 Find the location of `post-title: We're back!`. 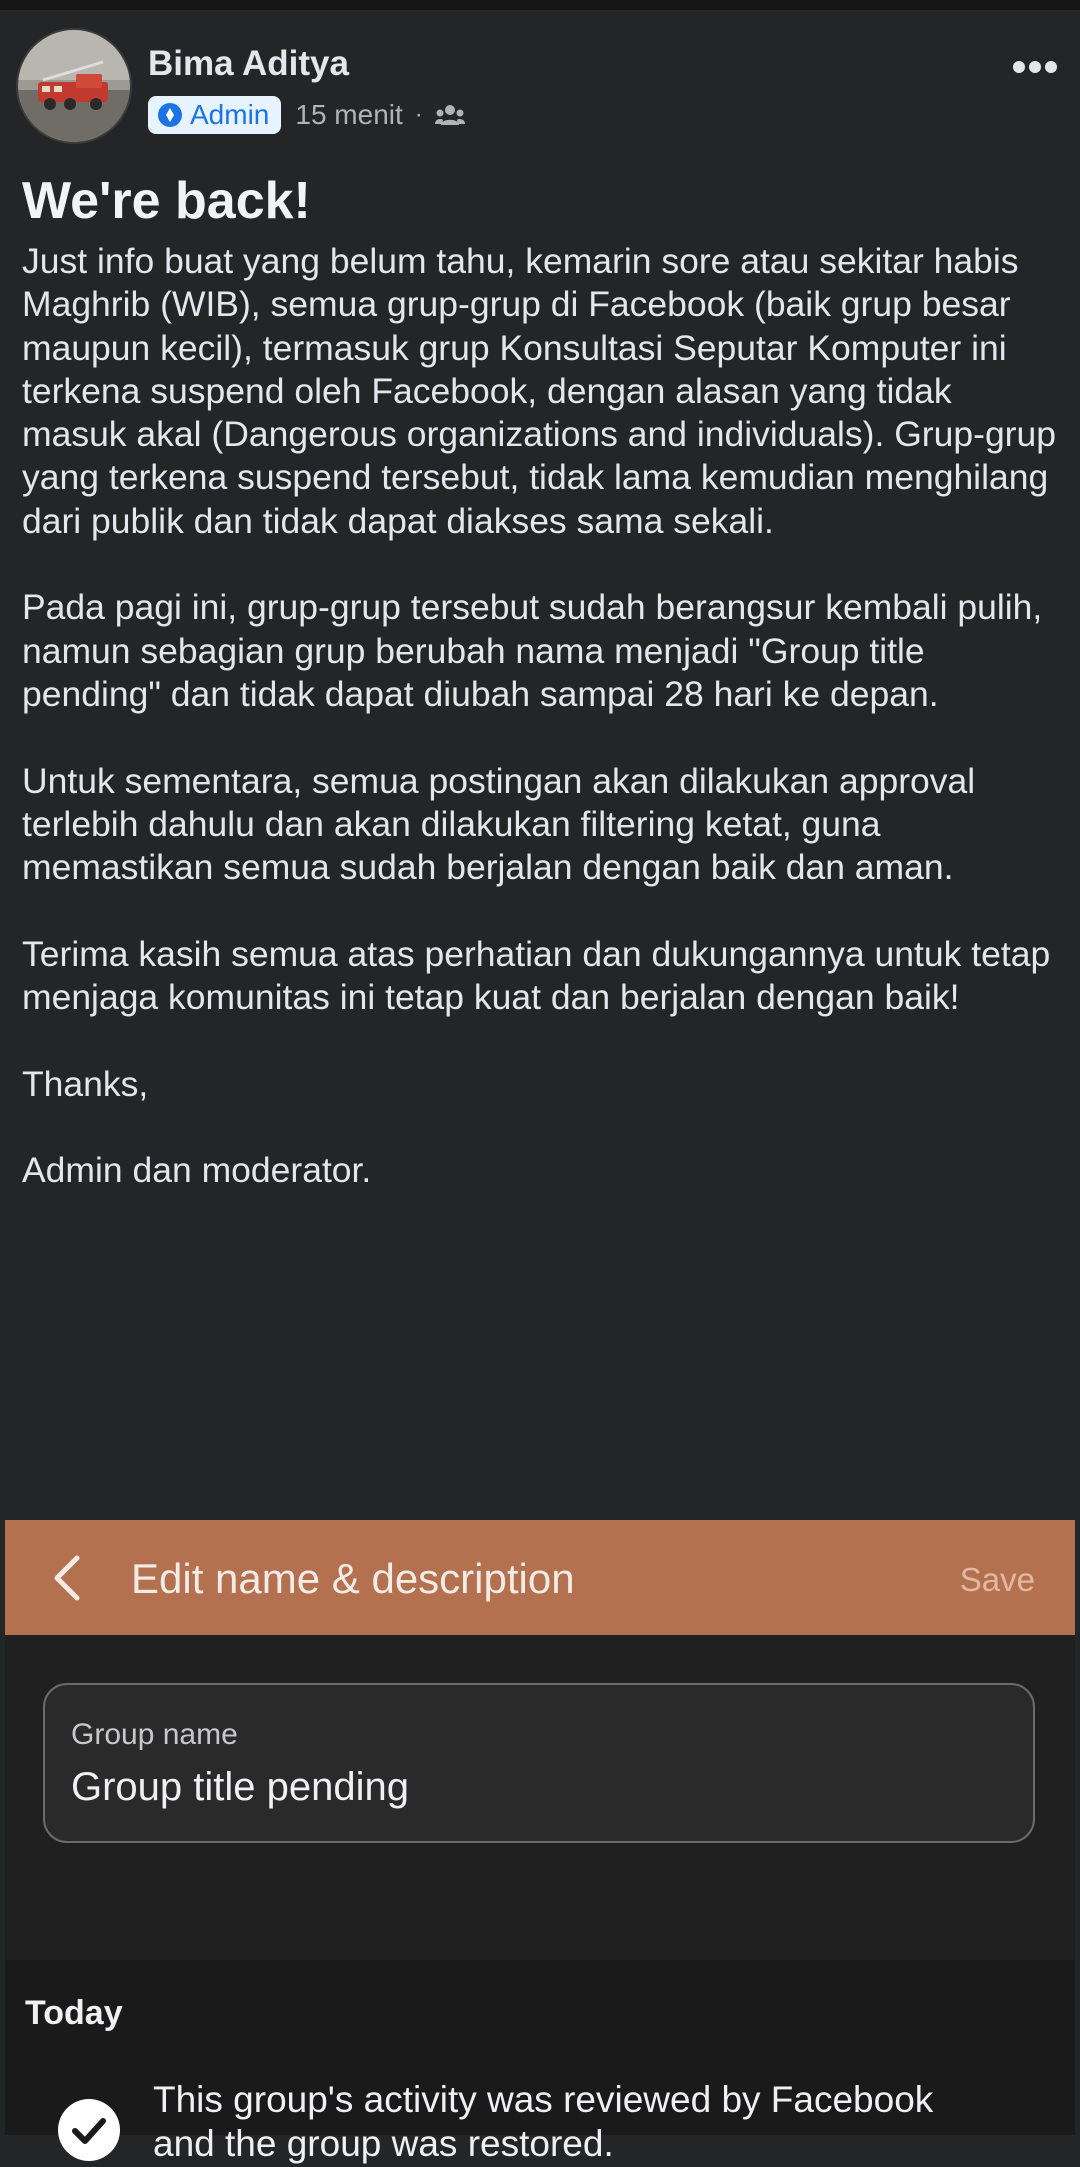

post-title: We're back! is located at coordinates (166, 201).